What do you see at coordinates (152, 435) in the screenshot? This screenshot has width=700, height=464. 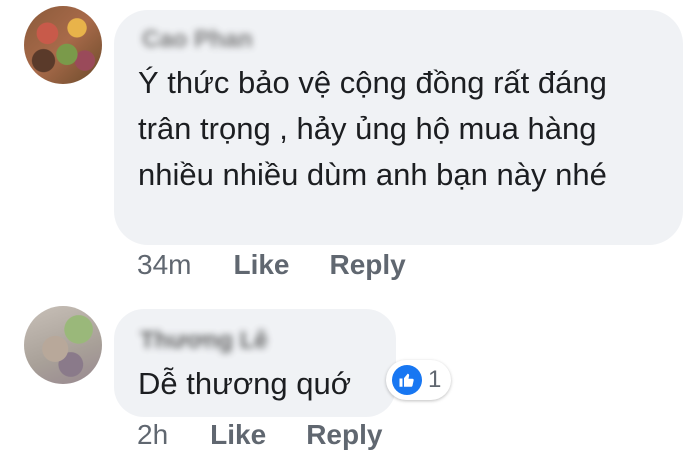 I see `comment-timestamp: 2h` at bounding box center [152, 435].